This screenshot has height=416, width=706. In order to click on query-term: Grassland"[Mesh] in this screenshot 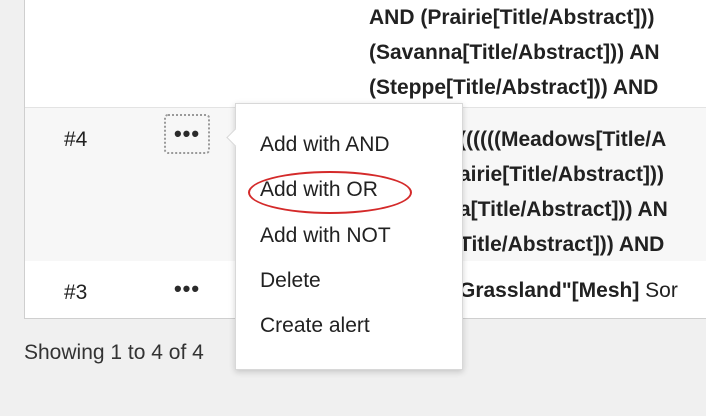, I will do `click(549, 290)`.